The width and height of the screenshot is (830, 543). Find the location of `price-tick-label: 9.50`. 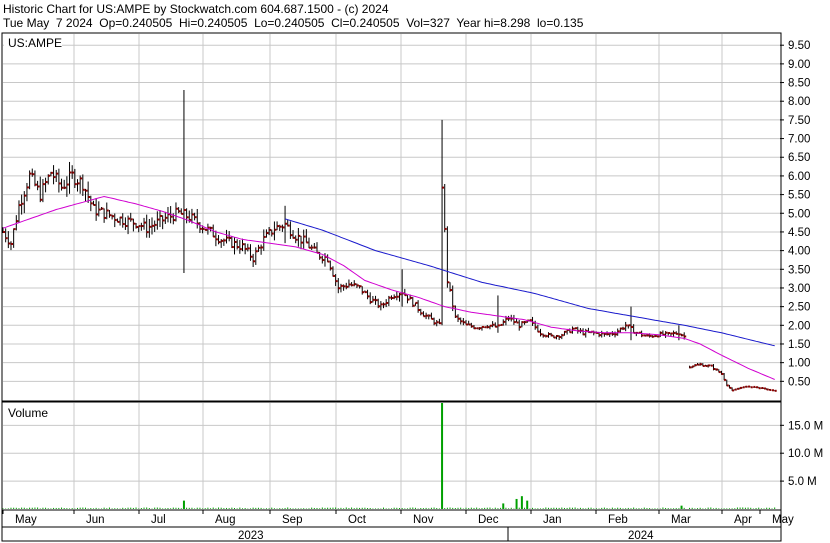

price-tick-label: 9.50 is located at coordinates (799, 46).